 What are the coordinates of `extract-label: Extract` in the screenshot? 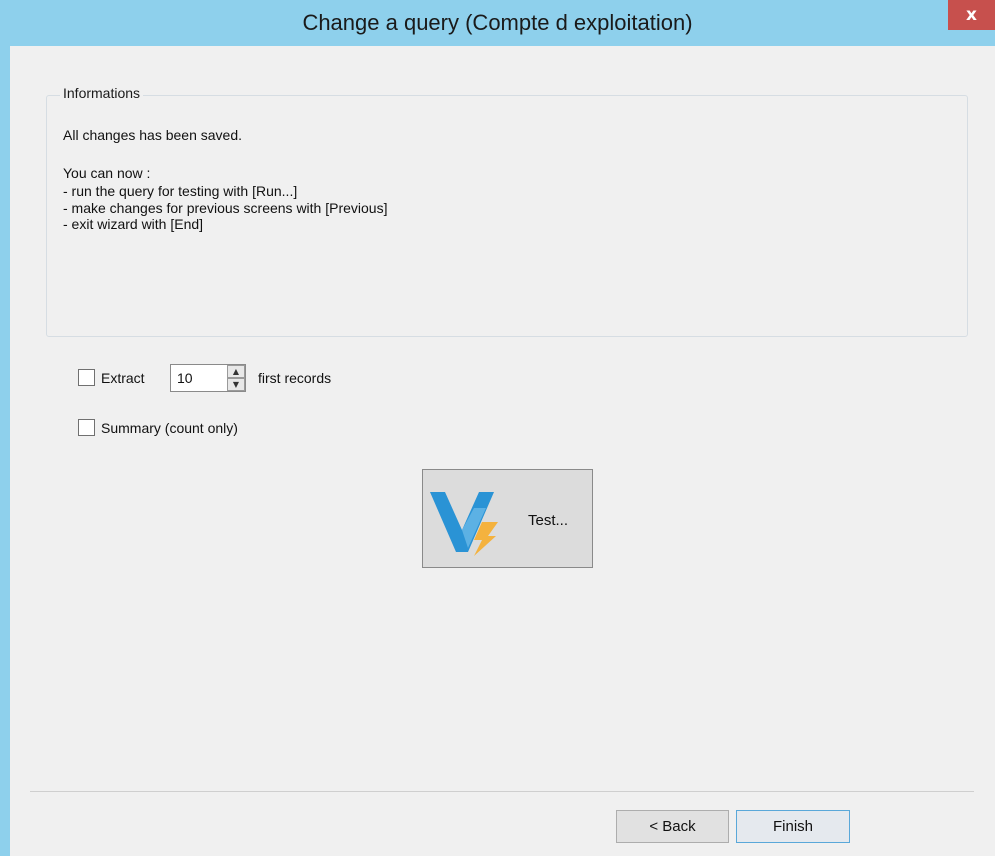 It's located at (123, 378).